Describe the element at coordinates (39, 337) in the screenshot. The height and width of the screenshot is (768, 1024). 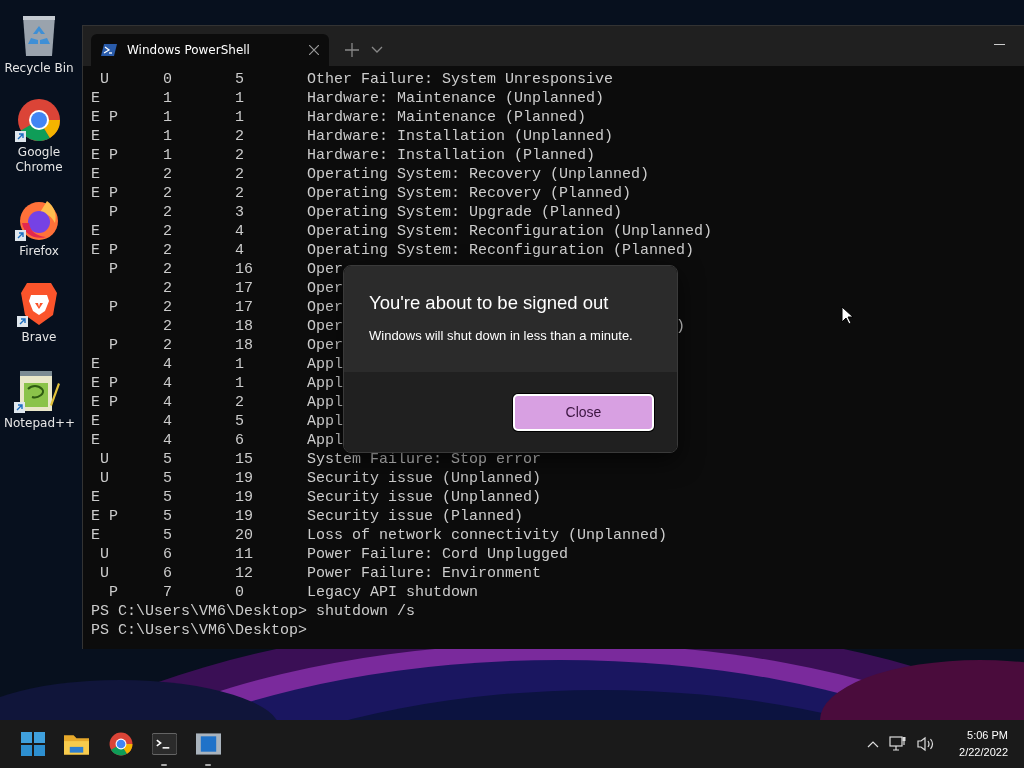
I see `desktop-icon-label: Brave` at that location.